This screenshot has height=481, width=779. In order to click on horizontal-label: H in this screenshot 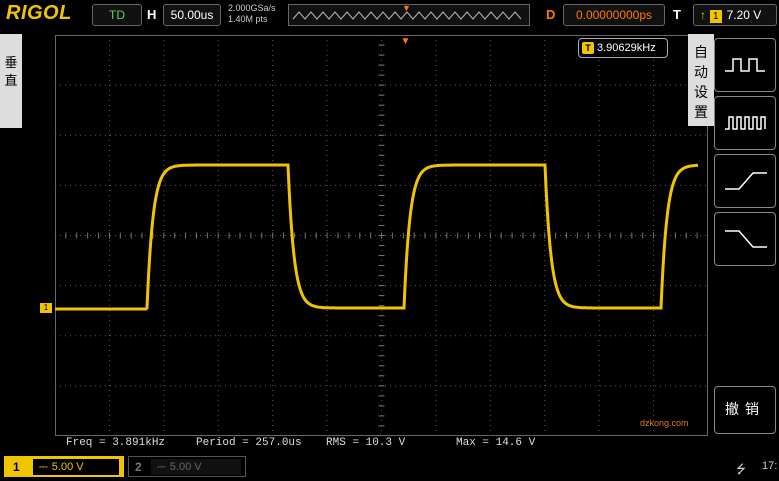, I will do `click(152, 14)`.